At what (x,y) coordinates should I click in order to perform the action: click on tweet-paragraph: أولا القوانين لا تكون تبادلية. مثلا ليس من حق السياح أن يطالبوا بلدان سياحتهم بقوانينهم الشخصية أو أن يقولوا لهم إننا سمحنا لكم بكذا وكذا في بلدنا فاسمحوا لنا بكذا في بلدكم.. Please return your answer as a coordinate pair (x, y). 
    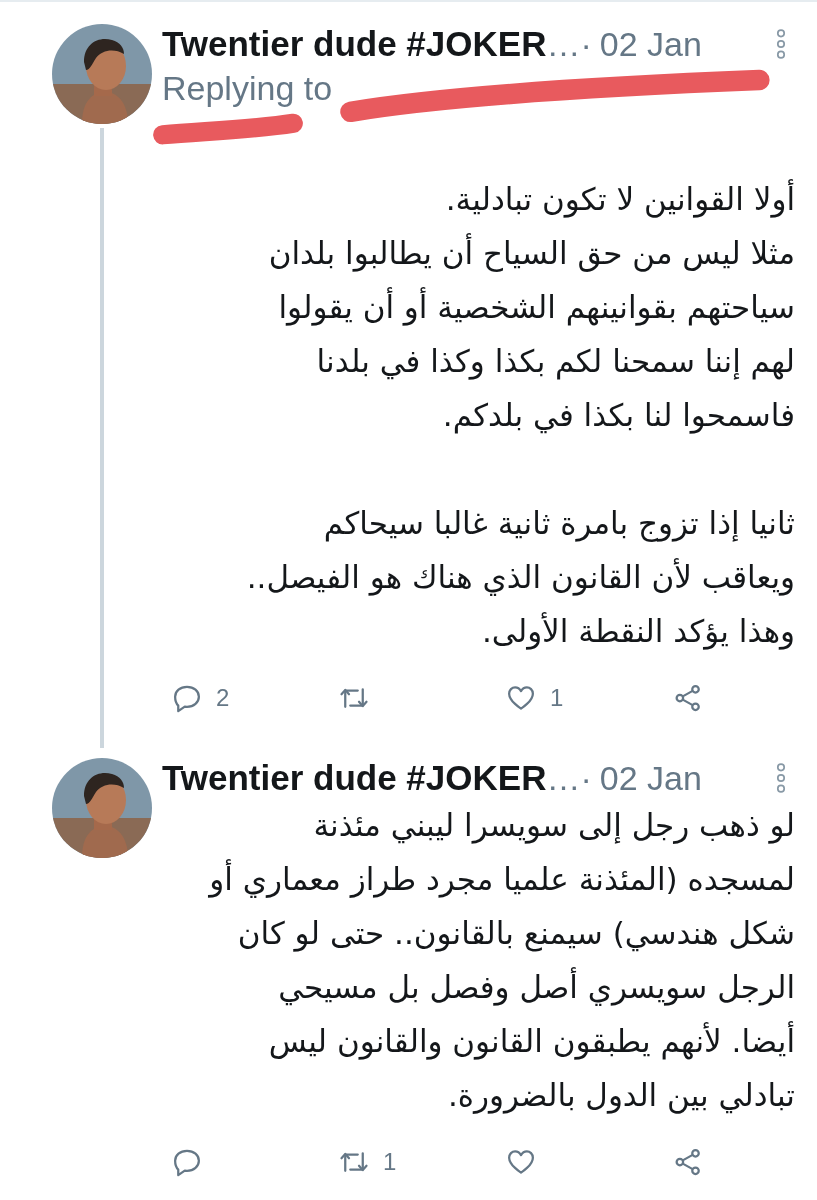
    Looking at the image, I should click on (531, 307).